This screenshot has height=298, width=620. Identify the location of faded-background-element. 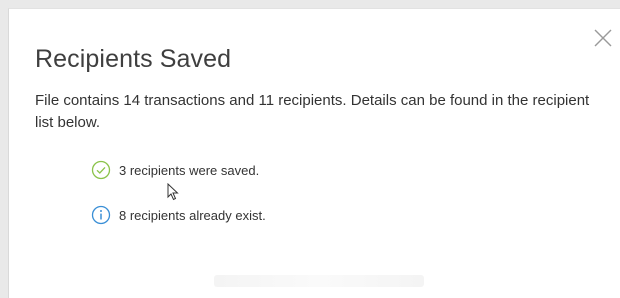
(319, 281).